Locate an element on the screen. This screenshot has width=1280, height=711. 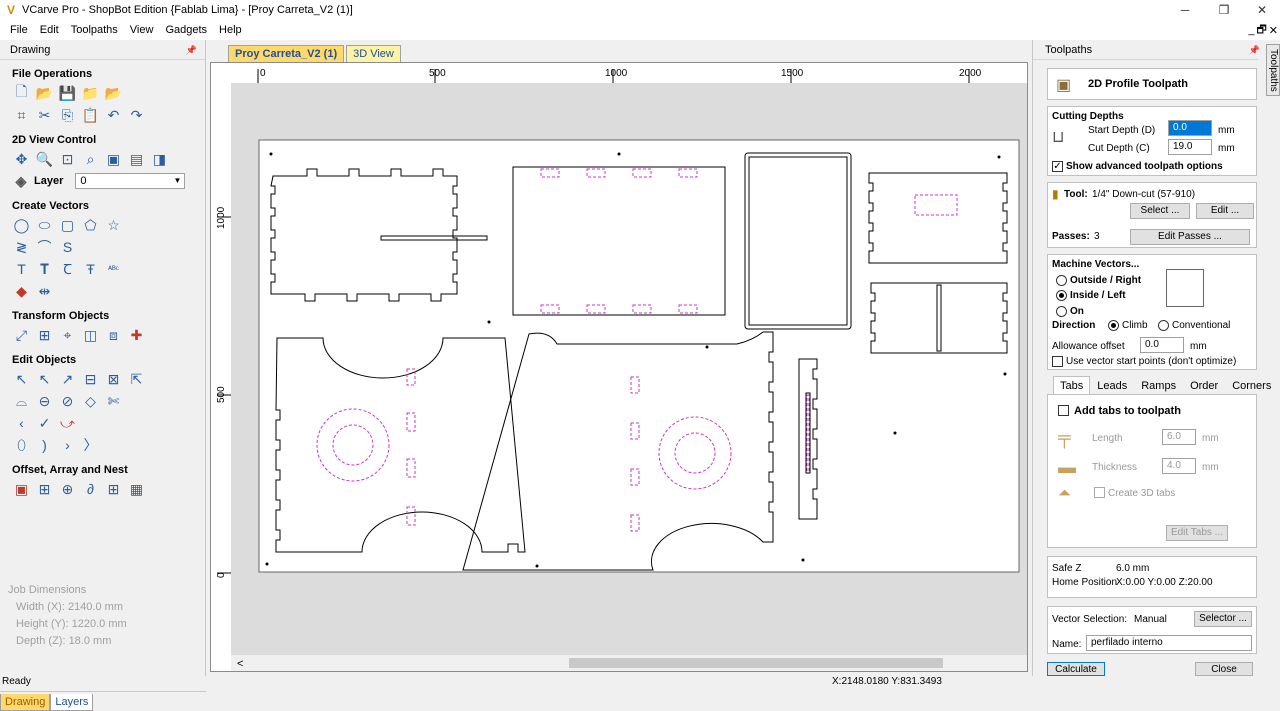
polyline-icon: ≷ is located at coordinates (21, 247).